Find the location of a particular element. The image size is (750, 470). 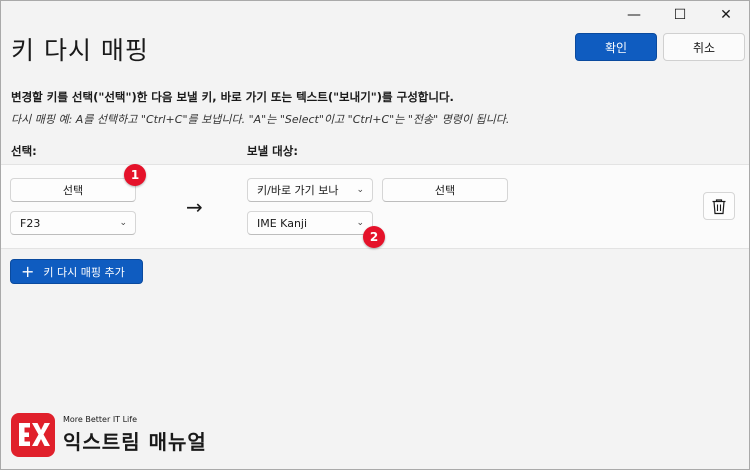

send-select-button: 선택 is located at coordinates (445, 190).